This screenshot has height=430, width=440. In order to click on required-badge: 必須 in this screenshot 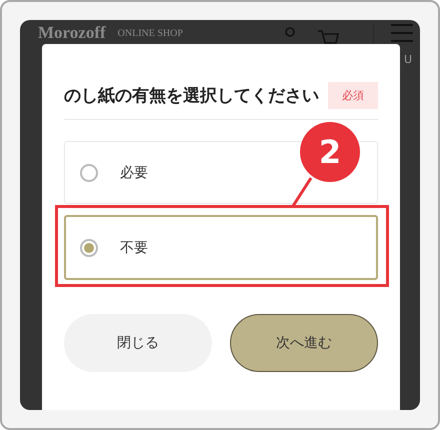, I will do `click(353, 95)`.